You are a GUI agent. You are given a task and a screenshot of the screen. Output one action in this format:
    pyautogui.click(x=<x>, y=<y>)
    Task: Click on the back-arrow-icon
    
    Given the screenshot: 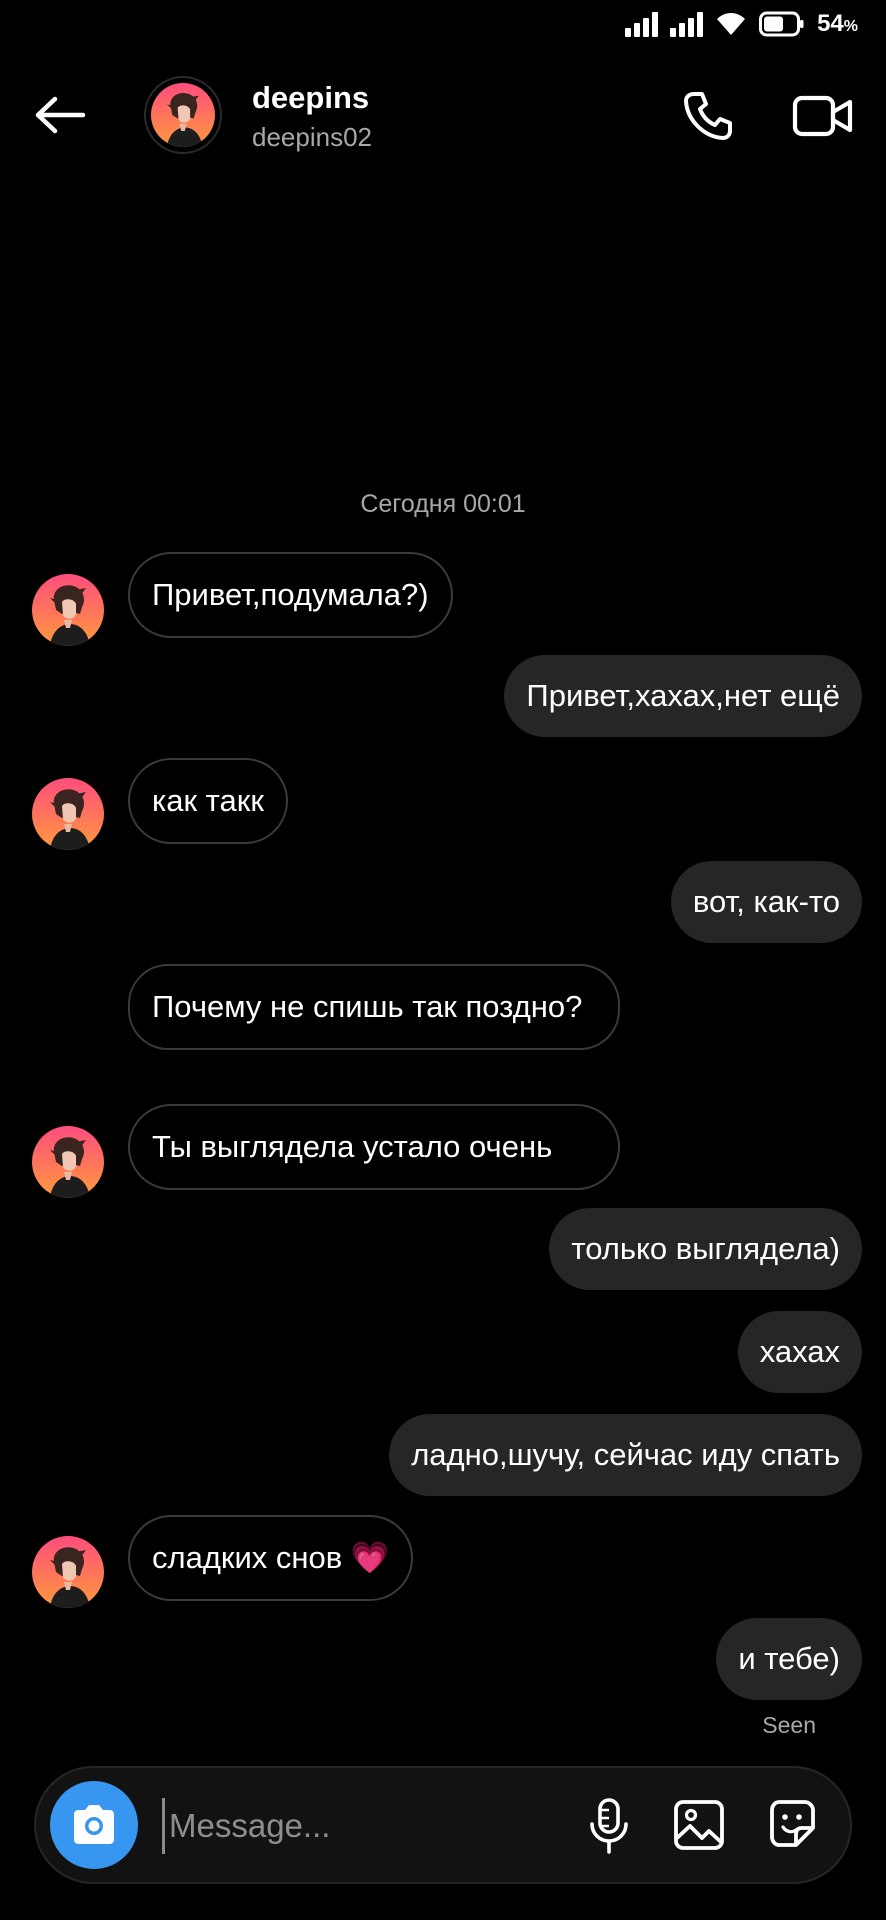 What is the action you would take?
    pyautogui.click(x=60, y=115)
    